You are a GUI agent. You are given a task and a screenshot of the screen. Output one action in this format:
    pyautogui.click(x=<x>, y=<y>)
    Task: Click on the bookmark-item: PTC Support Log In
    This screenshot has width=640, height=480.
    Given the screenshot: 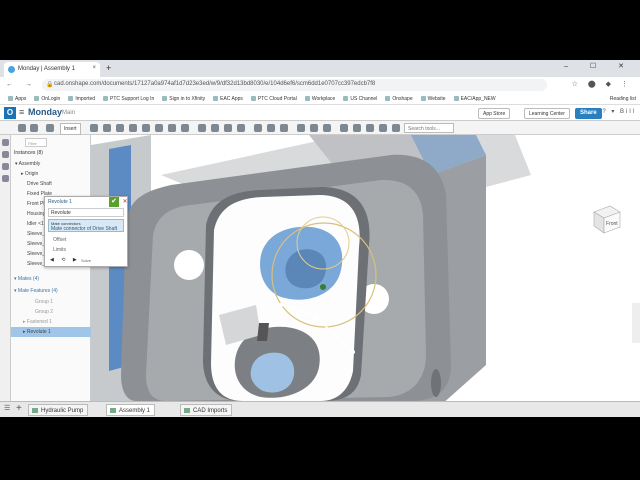 What is the action you would take?
    pyautogui.click(x=128, y=99)
    